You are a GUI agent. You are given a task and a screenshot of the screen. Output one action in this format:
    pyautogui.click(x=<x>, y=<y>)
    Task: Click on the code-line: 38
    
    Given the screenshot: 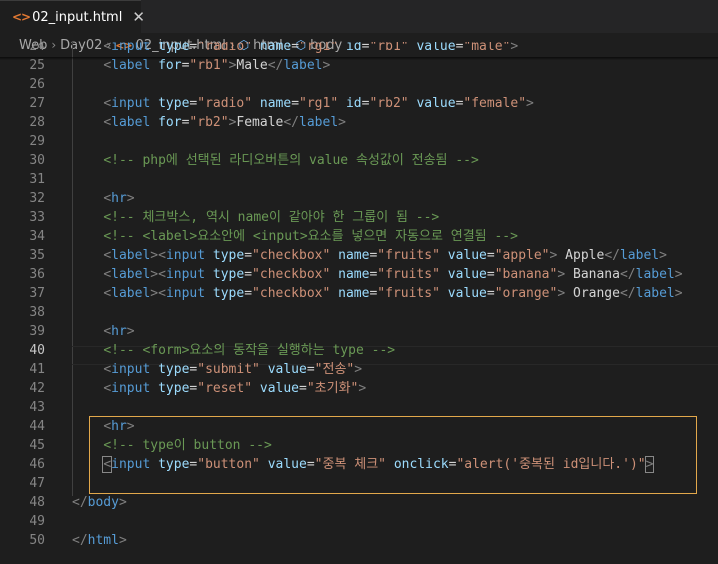 What is the action you would take?
    pyautogui.click(x=359, y=312)
    